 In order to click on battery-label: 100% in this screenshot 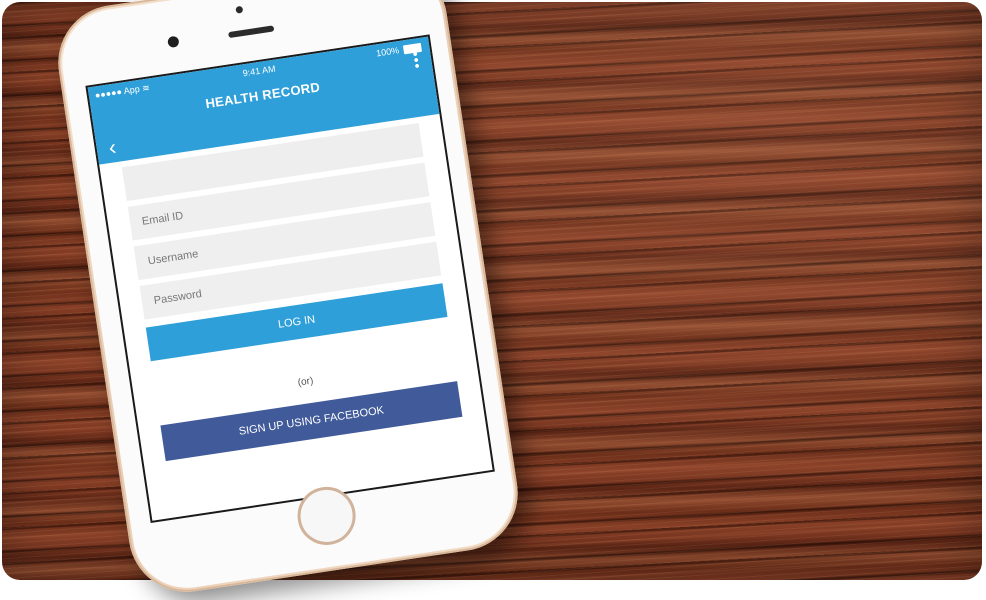, I will do `click(387, 52)`.